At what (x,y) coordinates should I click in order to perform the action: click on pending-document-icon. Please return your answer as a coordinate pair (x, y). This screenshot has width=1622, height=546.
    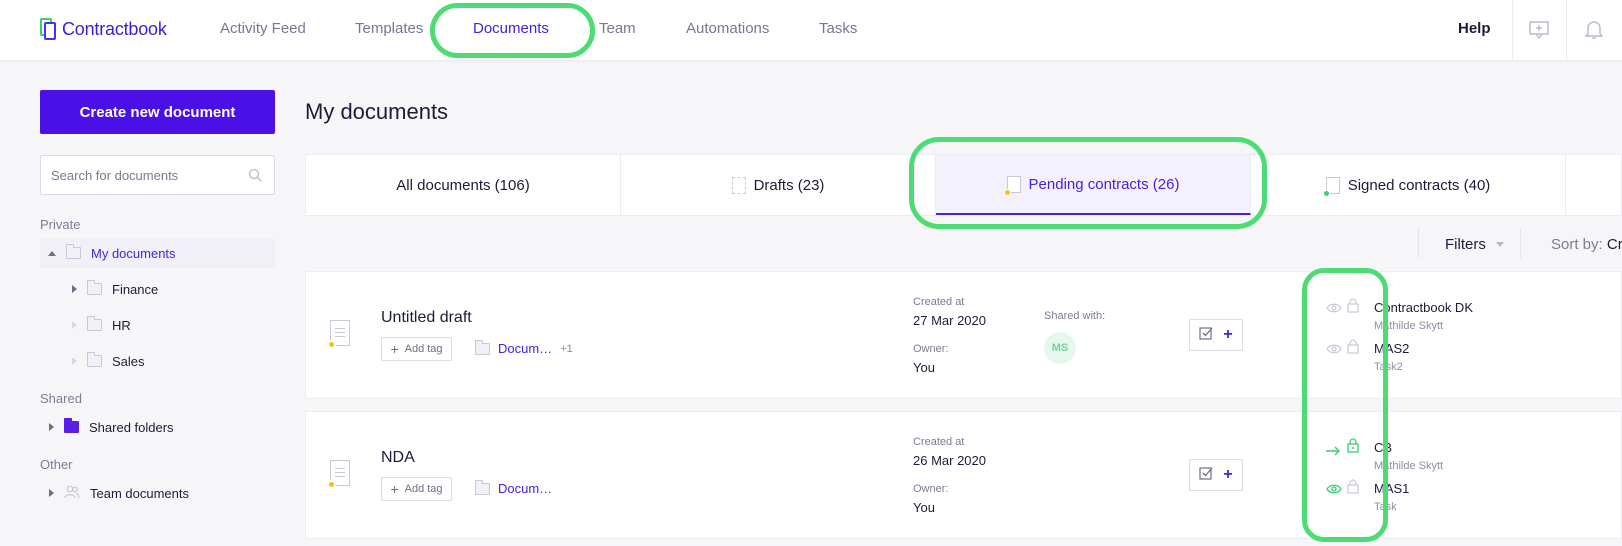
    Looking at the image, I should click on (338, 474).